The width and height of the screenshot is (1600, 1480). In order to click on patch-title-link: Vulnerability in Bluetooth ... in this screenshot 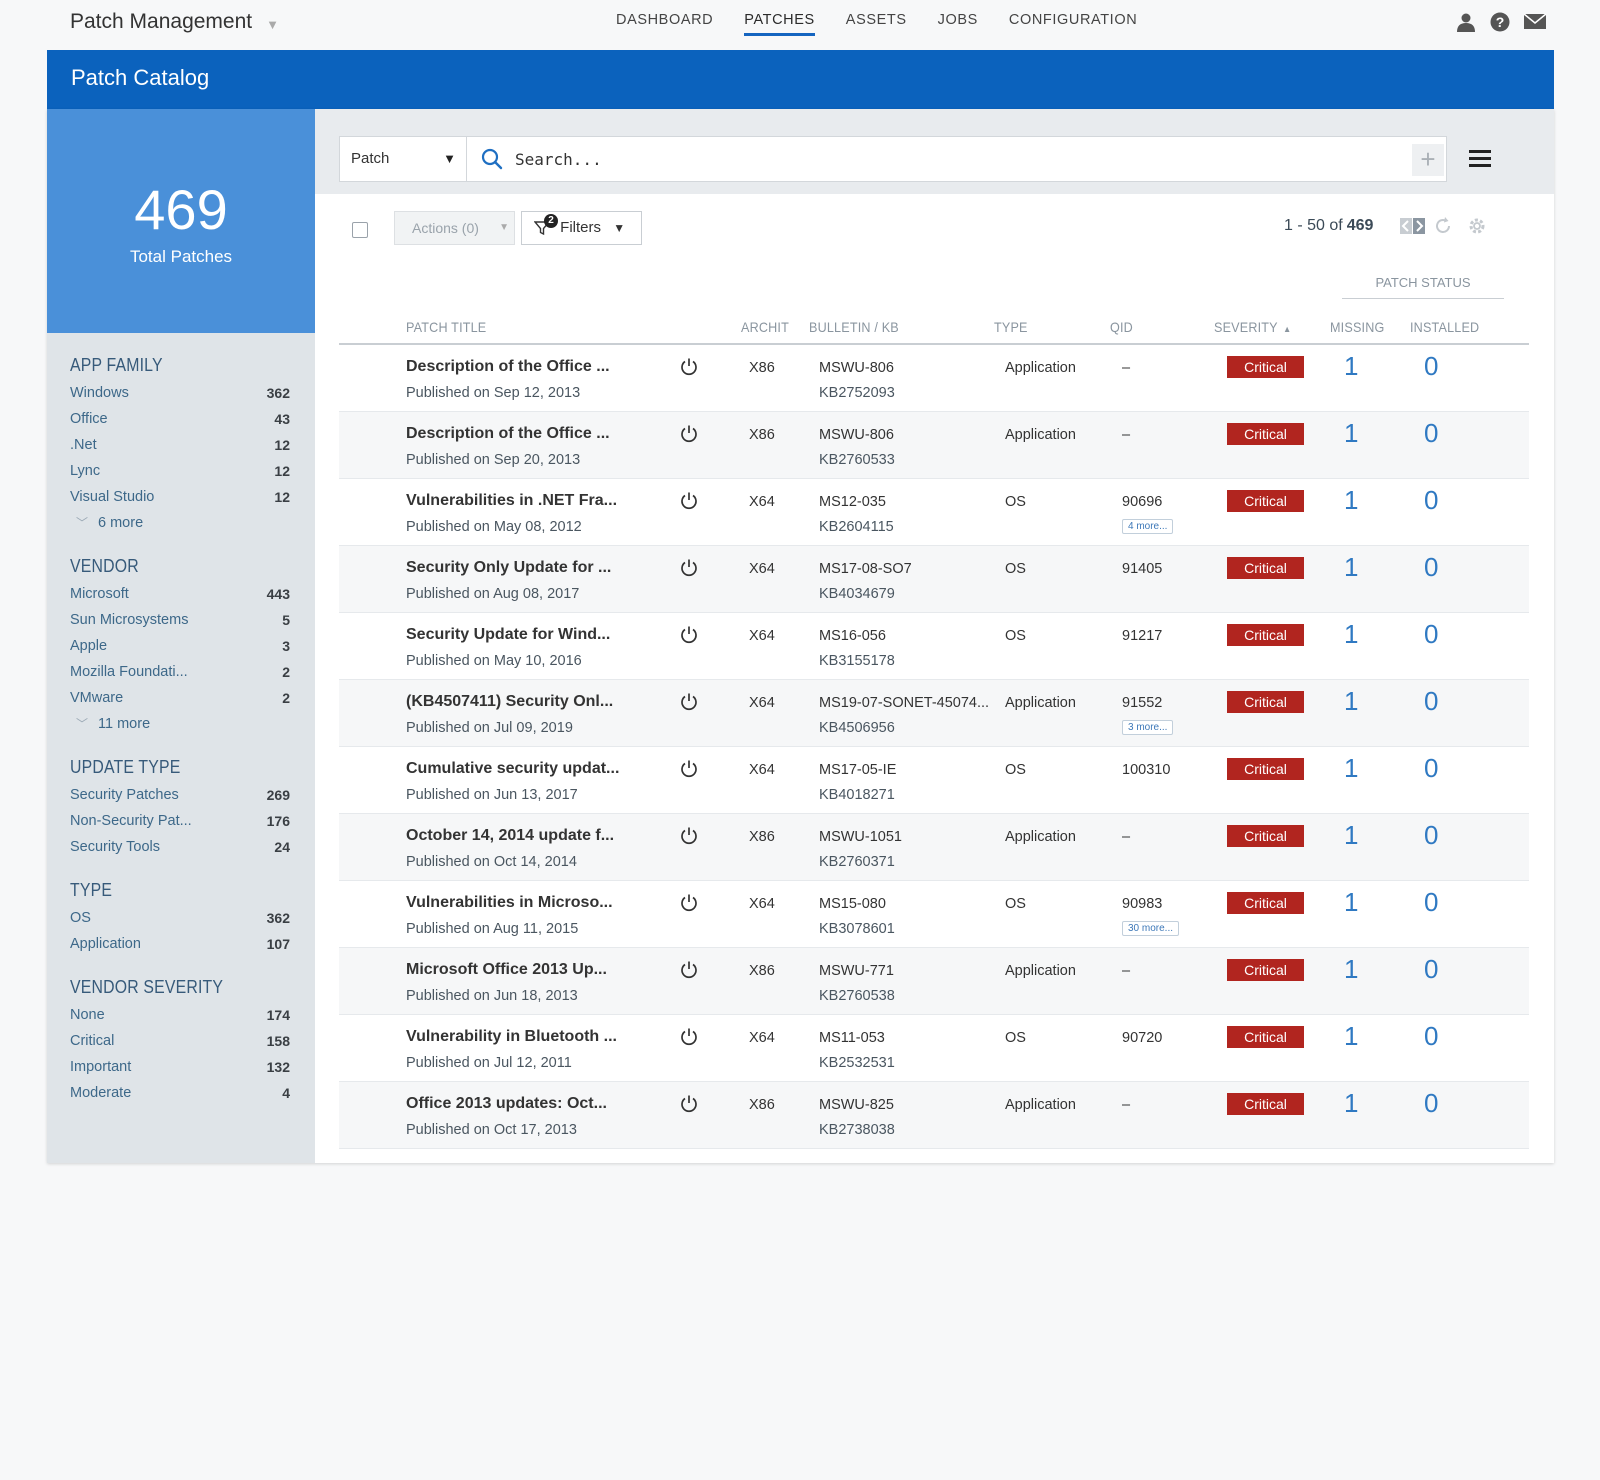, I will do `click(531, 1037)`.